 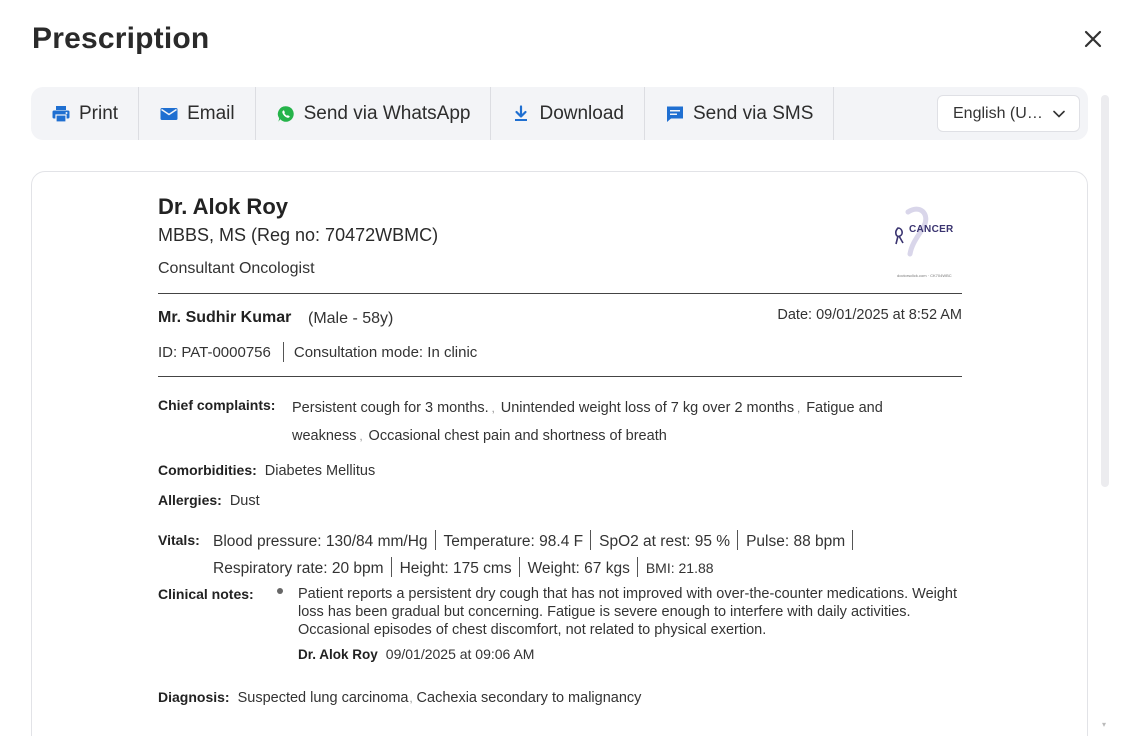 I want to click on allergies-section: Allergies: Dust, so click(x=209, y=501).